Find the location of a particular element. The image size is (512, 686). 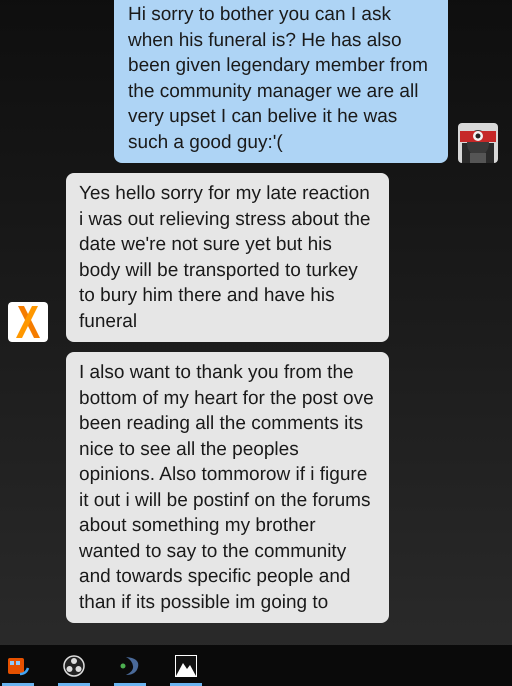

ribbon-icon is located at coordinates (28, 322).